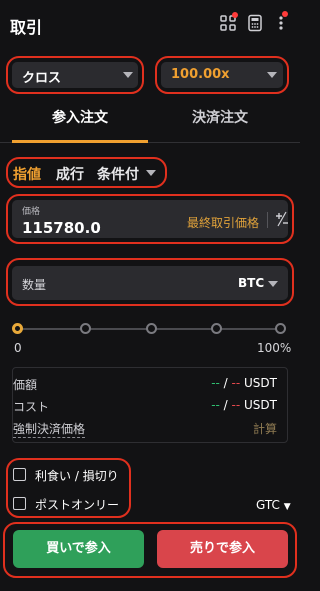 The height and width of the screenshot is (591, 320). I want to click on sell-open-button: 売りで参入, so click(222, 549).